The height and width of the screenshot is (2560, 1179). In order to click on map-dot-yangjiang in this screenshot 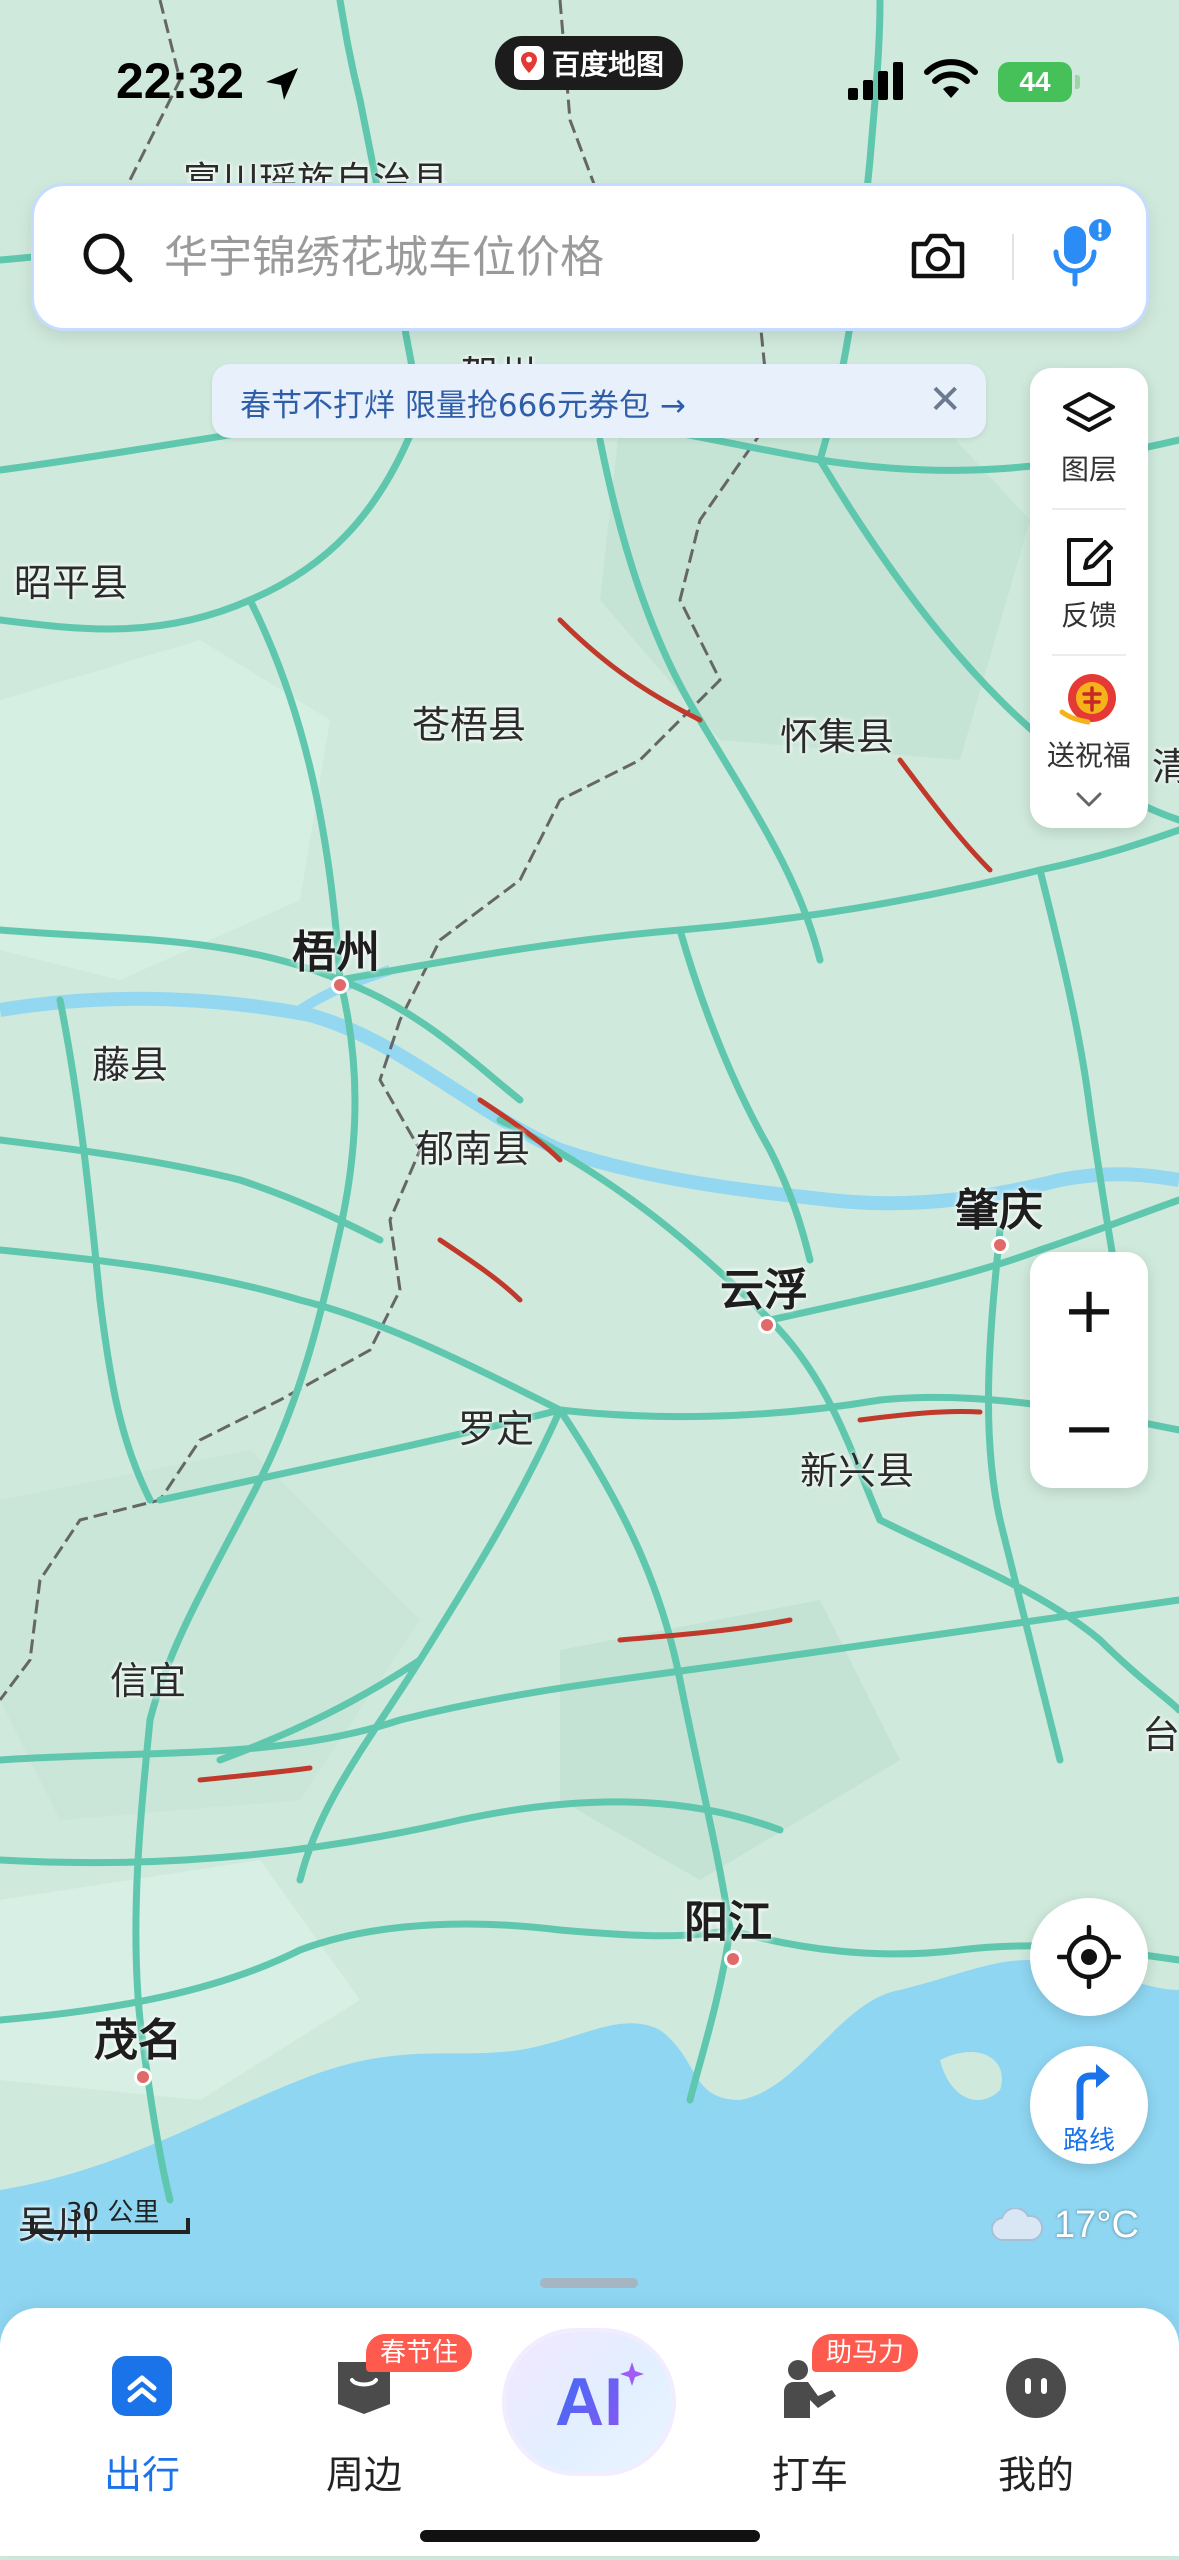, I will do `click(733, 1959)`.